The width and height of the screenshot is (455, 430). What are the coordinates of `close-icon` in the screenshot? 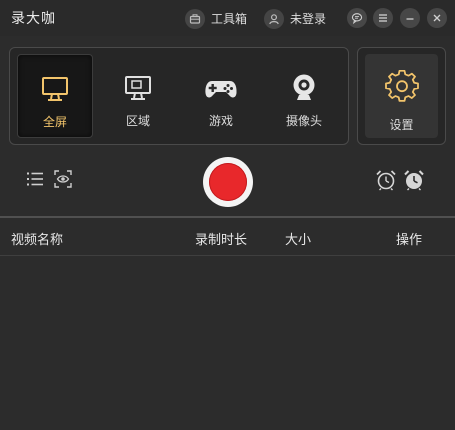 It's located at (437, 18).